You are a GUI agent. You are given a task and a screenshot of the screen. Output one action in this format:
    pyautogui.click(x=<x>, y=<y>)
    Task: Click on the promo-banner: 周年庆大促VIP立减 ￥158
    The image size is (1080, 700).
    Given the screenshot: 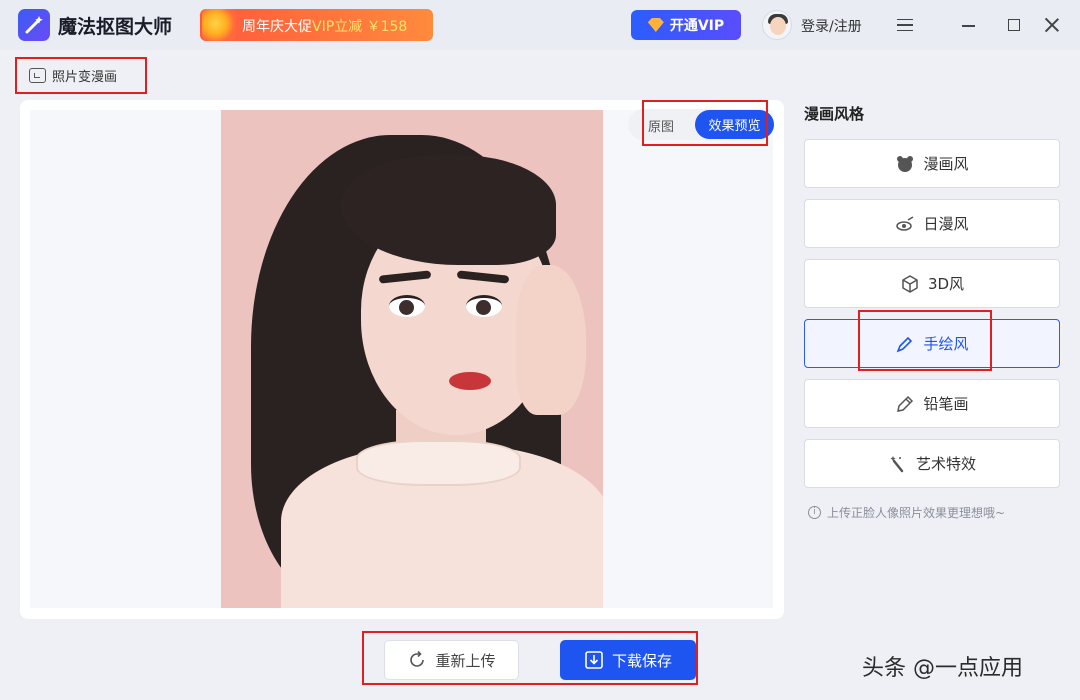 What is the action you would take?
    pyautogui.click(x=316, y=25)
    